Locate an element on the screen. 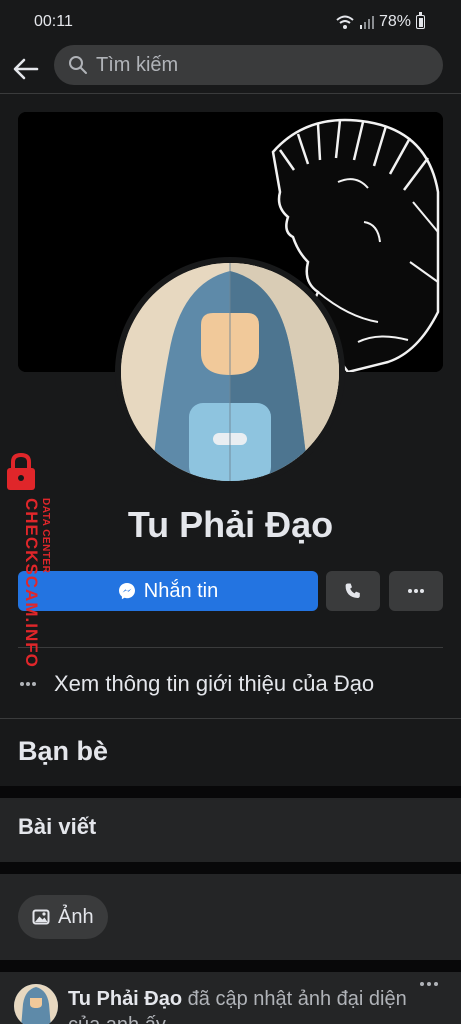  message-button: Nhắn tin is located at coordinates (168, 591).